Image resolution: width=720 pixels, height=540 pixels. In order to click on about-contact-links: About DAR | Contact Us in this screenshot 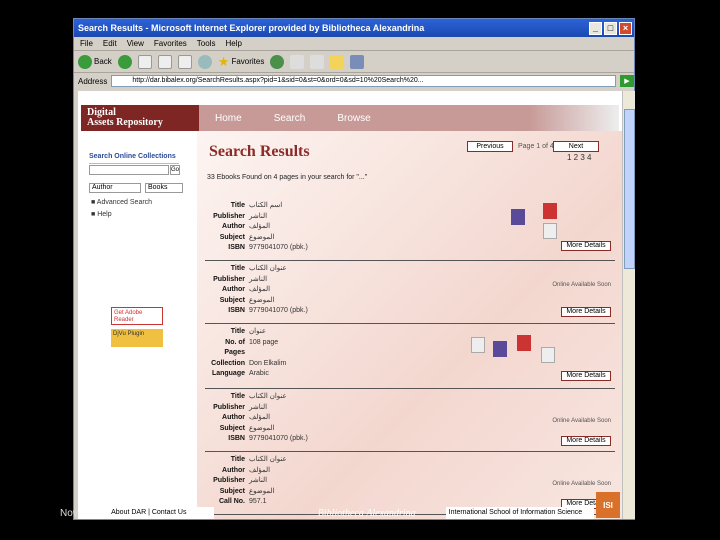, I will do `click(148, 513)`.